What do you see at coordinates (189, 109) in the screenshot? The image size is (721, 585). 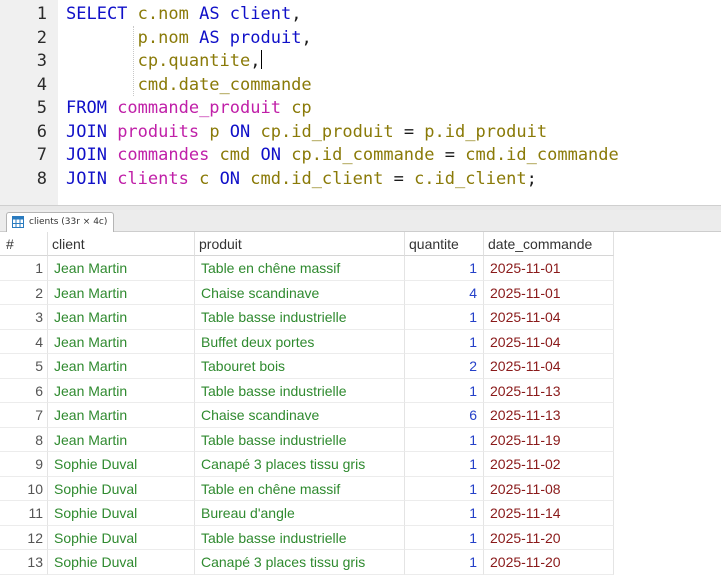 I see `code-text: FROM commande_produit cp` at bounding box center [189, 109].